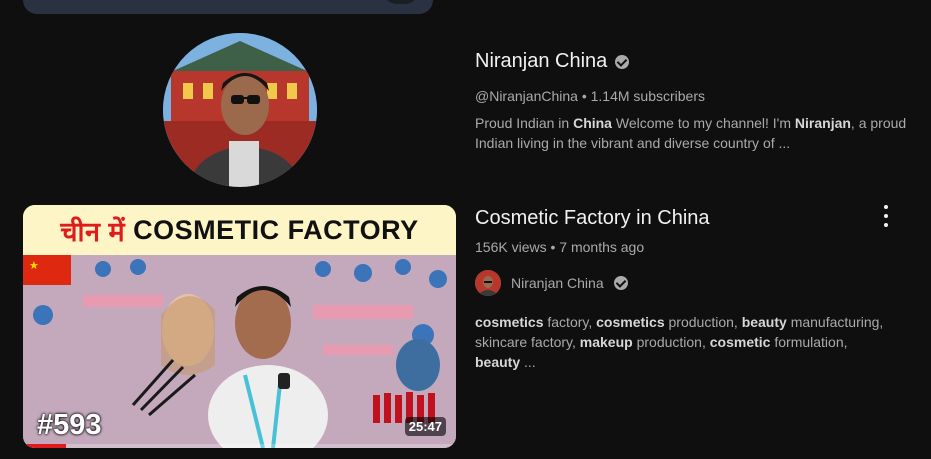 This screenshot has width=931, height=459. I want to click on video-description-segment: makeup, so click(606, 342).